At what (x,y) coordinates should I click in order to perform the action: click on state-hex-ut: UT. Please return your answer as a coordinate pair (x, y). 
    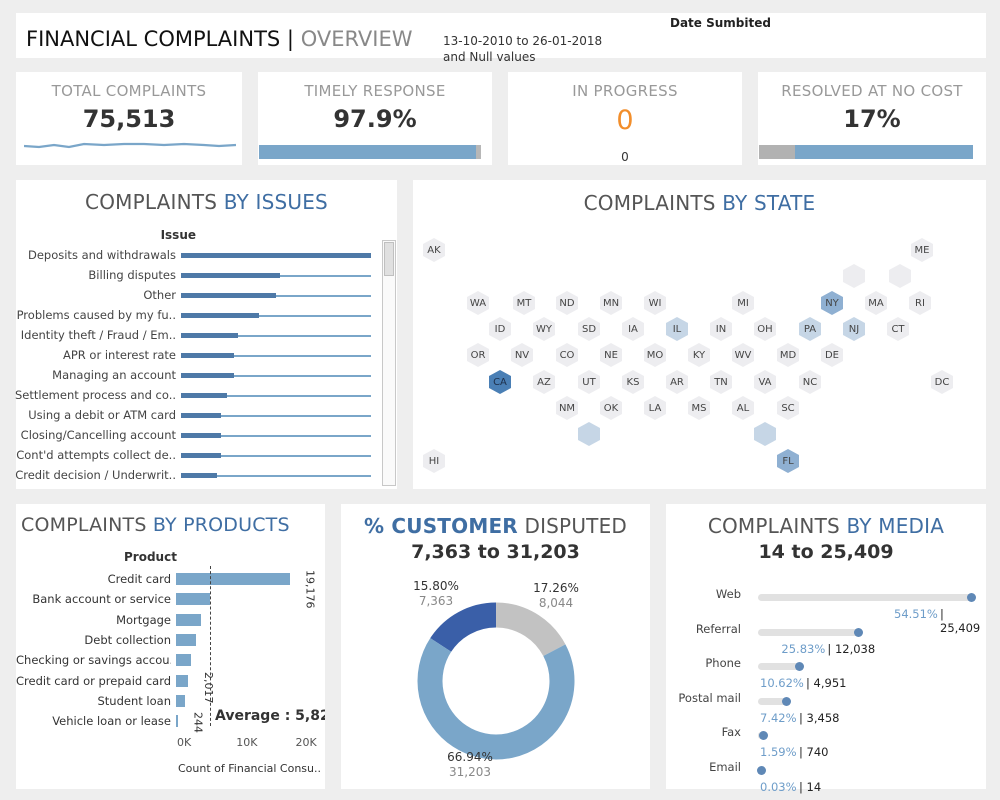
    Looking at the image, I should click on (589, 382).